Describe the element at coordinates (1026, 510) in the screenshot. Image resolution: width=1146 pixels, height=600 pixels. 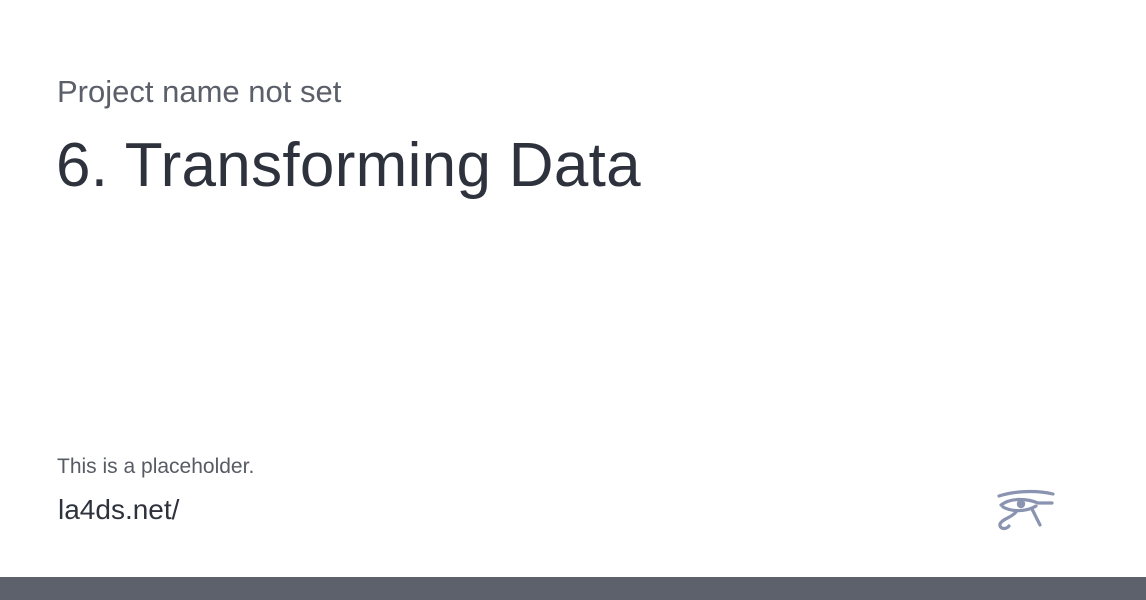
I see `eye-of-horus-icon` at that location.